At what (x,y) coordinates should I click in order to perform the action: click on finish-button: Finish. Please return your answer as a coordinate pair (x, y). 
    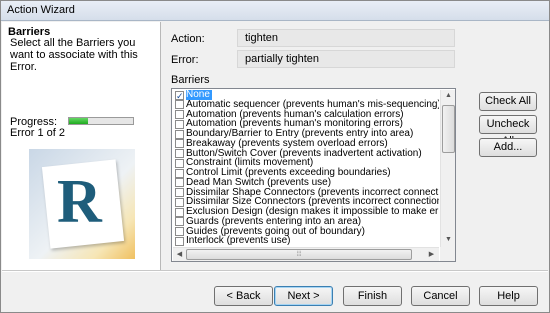
    Looking at the image, I should click on (372, 296).